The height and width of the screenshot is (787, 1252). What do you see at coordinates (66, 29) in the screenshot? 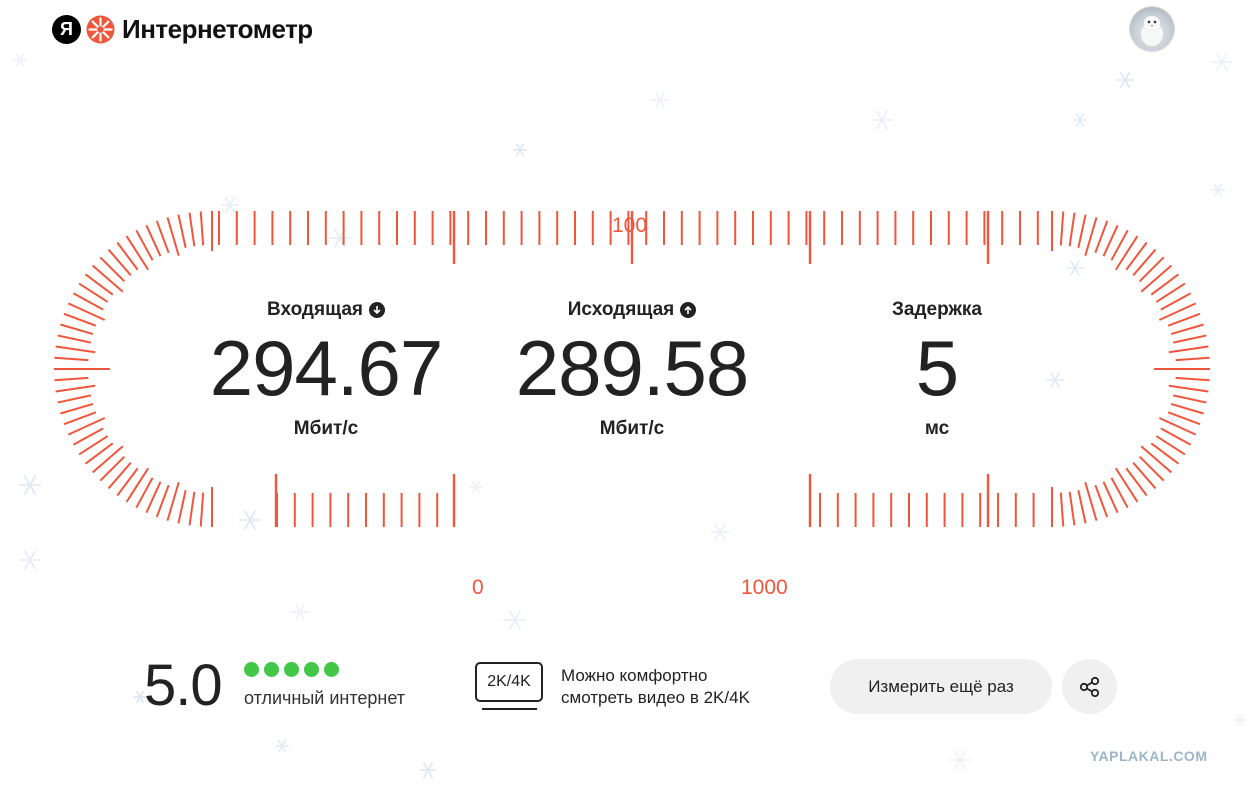
I see `yandex-logo-icon: Я` at bounding box center [66, 29].